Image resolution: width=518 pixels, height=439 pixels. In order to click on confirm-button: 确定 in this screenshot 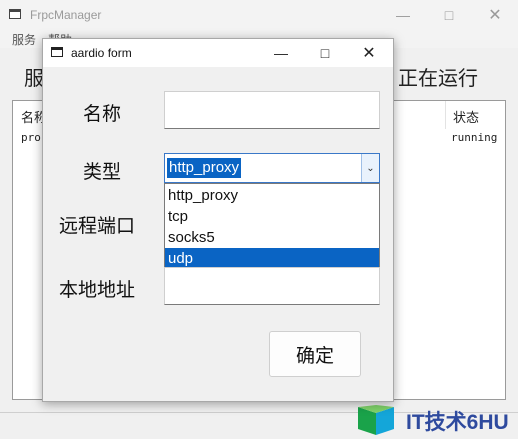, I will do `click(315, 354)`.